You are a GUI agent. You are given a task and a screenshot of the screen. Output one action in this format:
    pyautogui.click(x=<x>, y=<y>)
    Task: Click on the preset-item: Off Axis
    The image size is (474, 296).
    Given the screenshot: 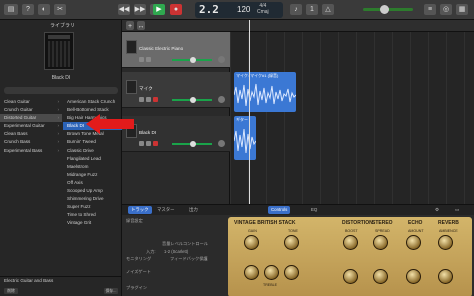 What is the action you would take?
    pyautogui.click(x=92, y=183)
    